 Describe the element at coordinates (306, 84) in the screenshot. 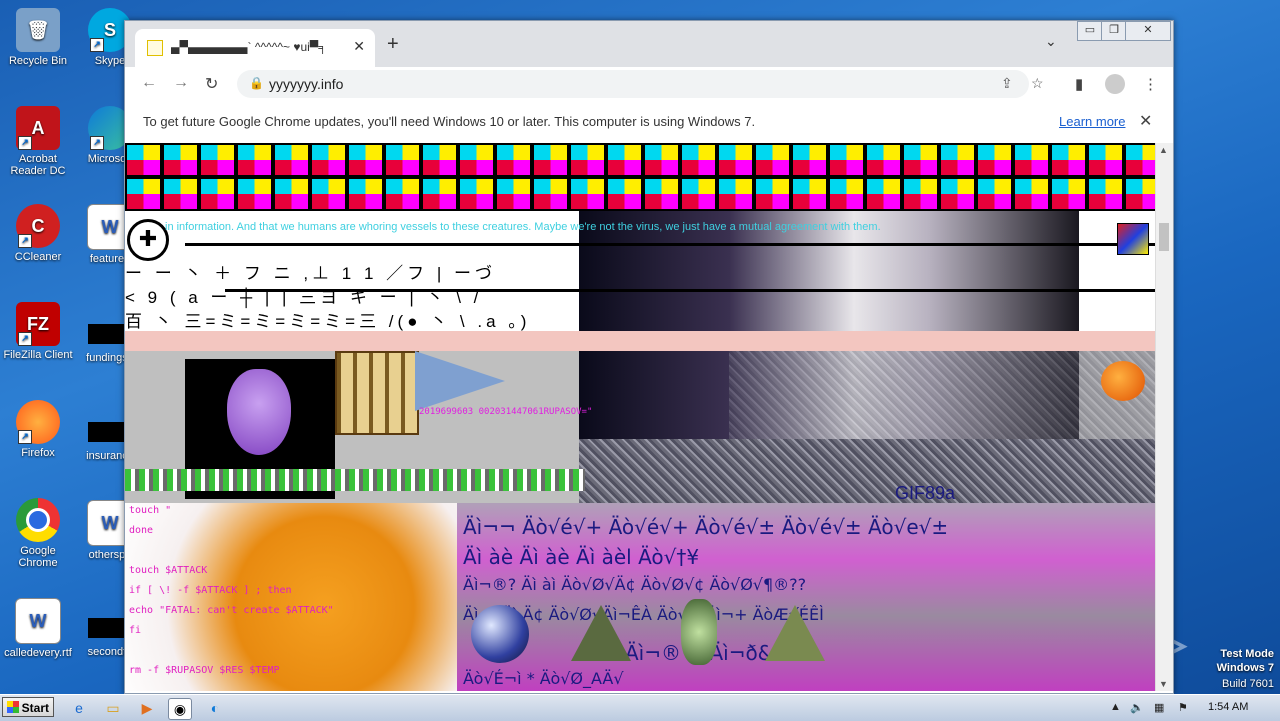

I see `url-text: yyyyyyy.info` at that location.